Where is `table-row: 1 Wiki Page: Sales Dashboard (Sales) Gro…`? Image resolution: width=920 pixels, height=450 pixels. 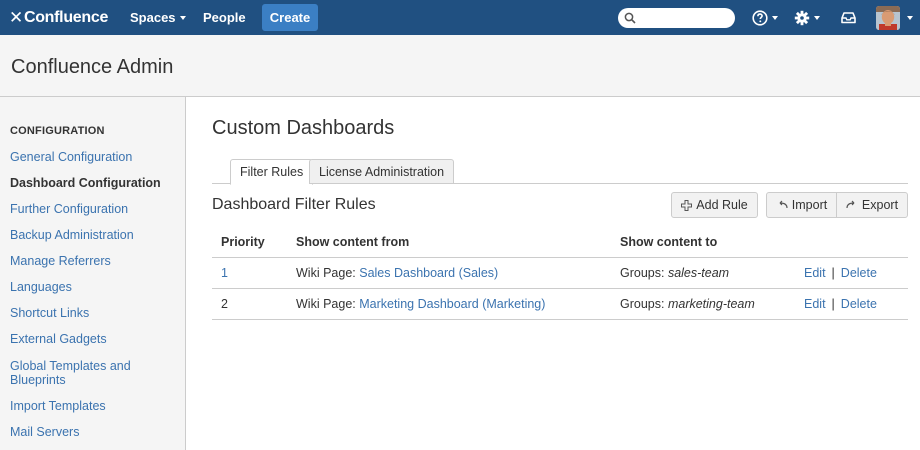
table-row: 1 Wiki Page: Sales Dashboard (Sales) Gro… is located at coordinates (560, 273).